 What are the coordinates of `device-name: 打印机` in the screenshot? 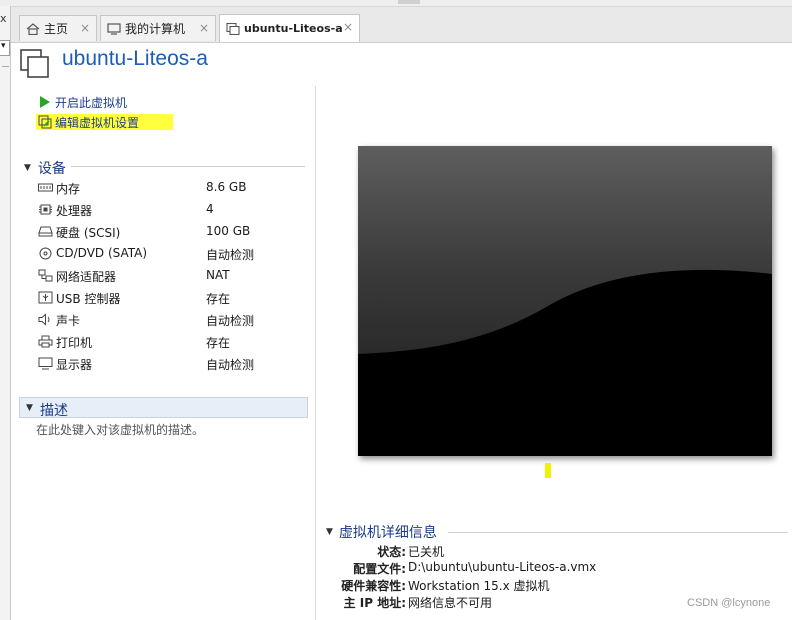 It's located at (74, 343).